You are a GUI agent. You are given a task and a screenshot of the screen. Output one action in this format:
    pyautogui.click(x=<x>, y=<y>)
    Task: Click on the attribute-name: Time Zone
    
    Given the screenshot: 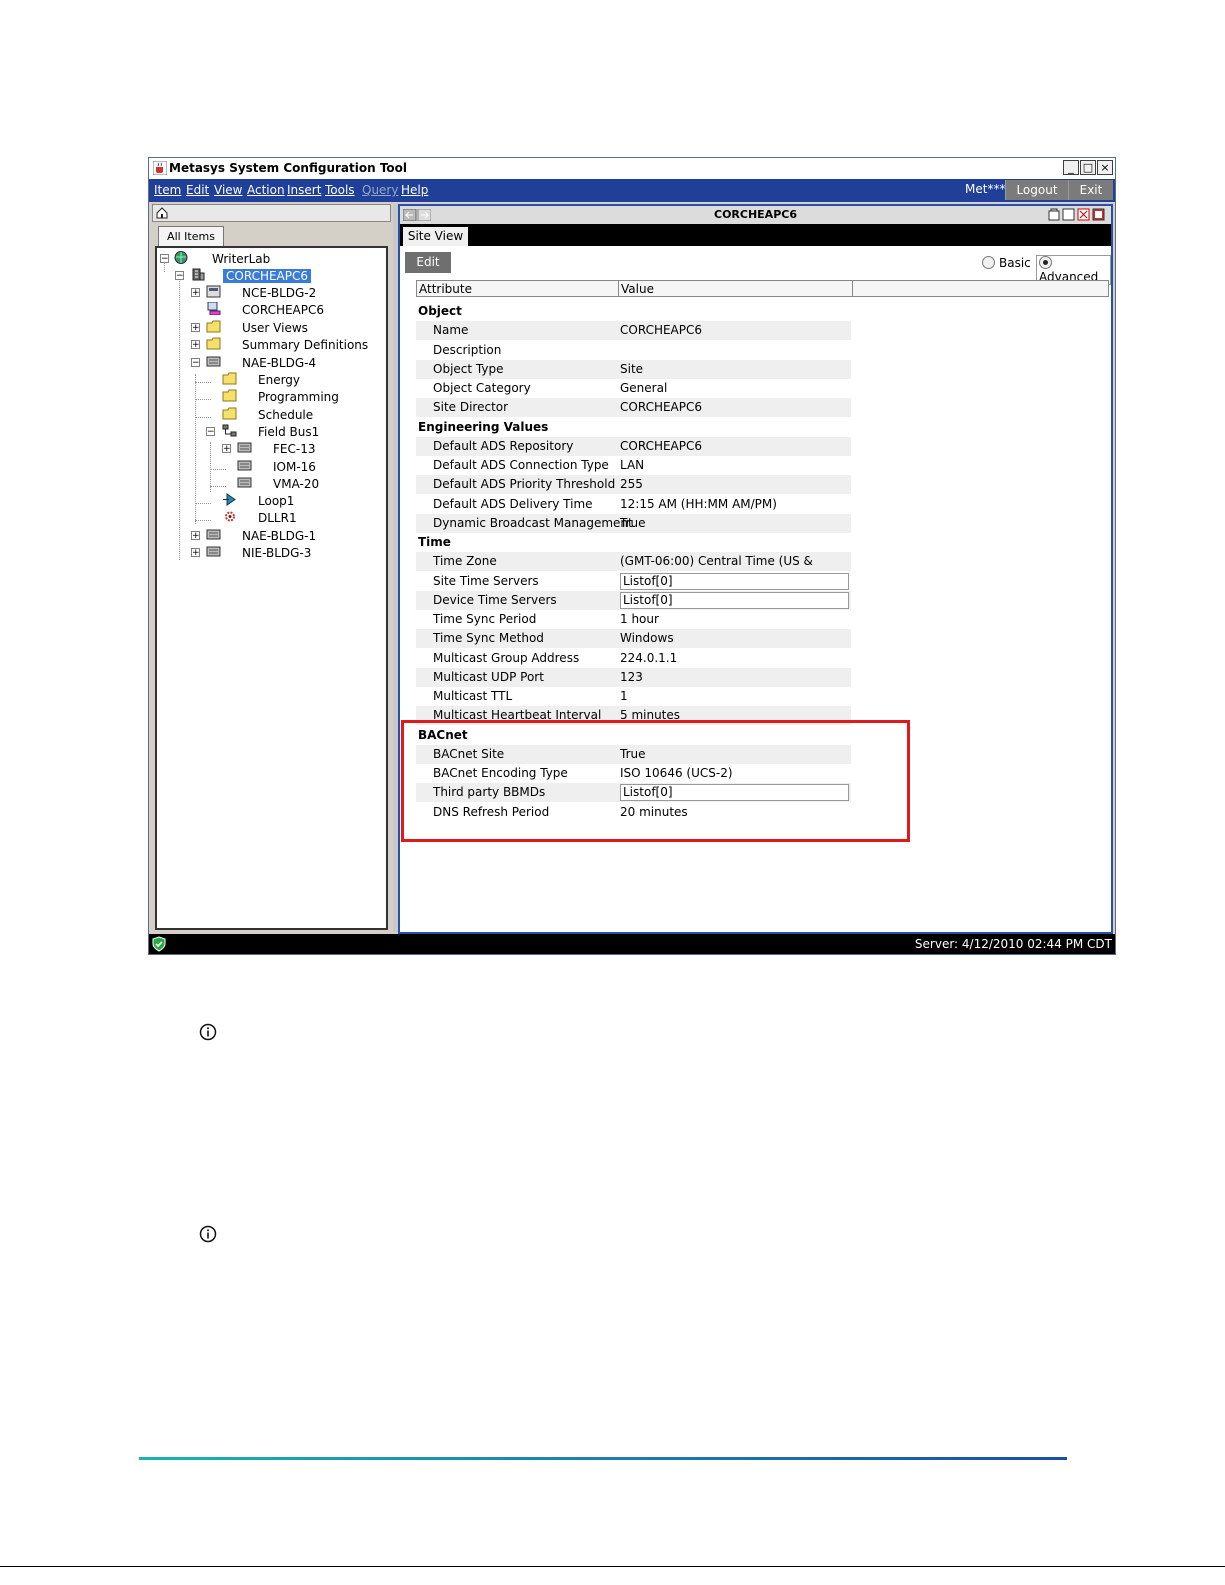 What is the action you would take?
    pyautogui.click(x=465, y=561)
    